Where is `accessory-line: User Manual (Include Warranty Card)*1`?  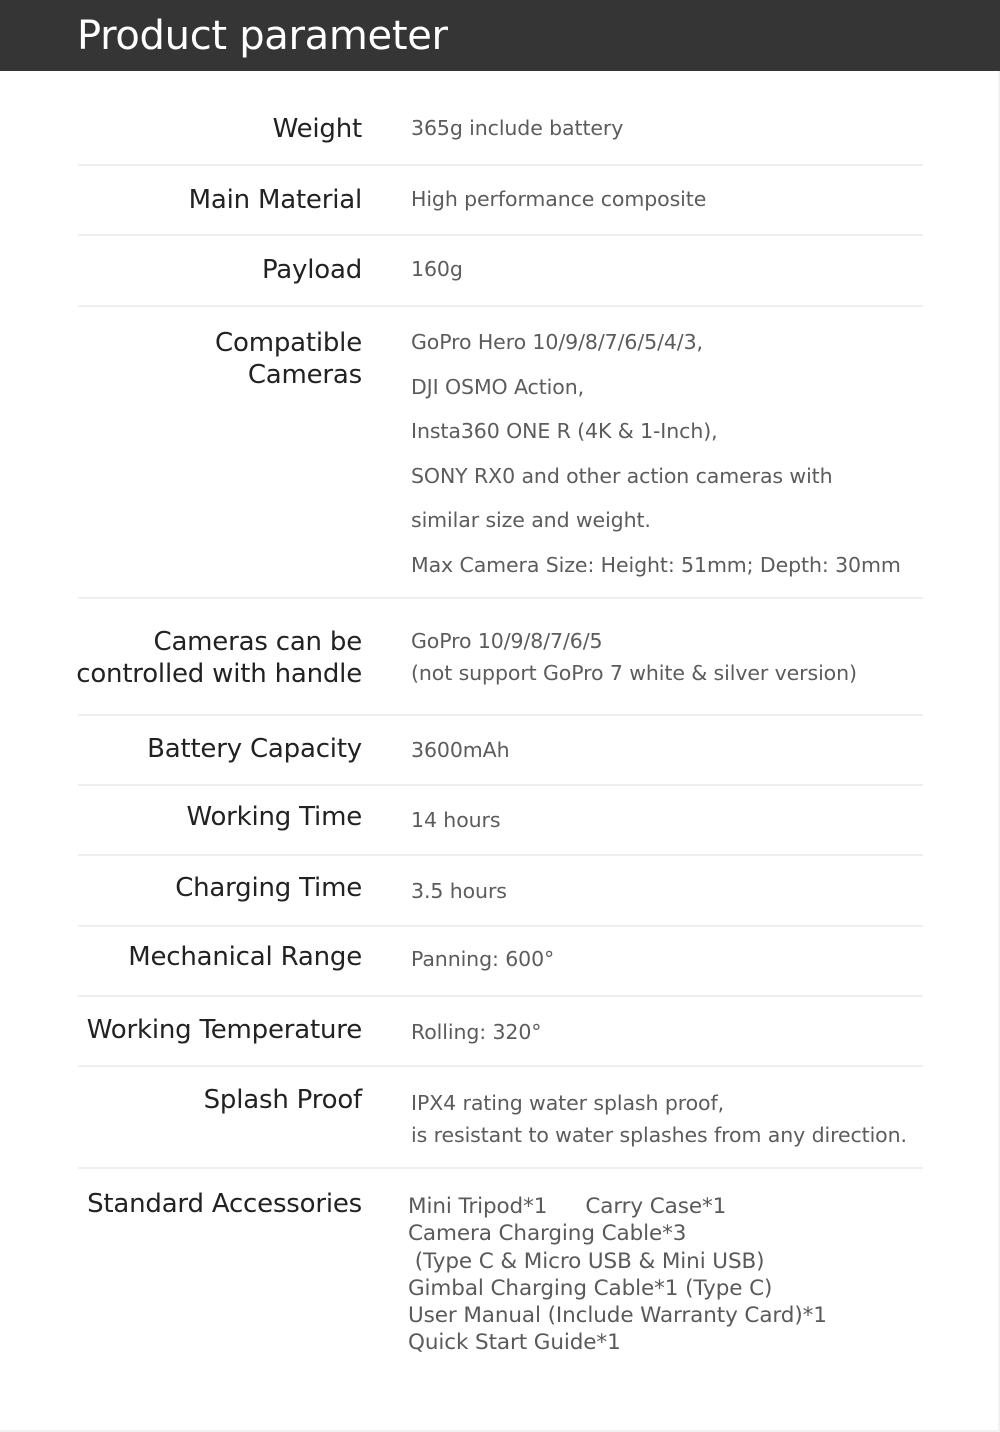 accessory-line: User Manual (Include Warranty Card)*1 is located at coordinates (617, 1316).